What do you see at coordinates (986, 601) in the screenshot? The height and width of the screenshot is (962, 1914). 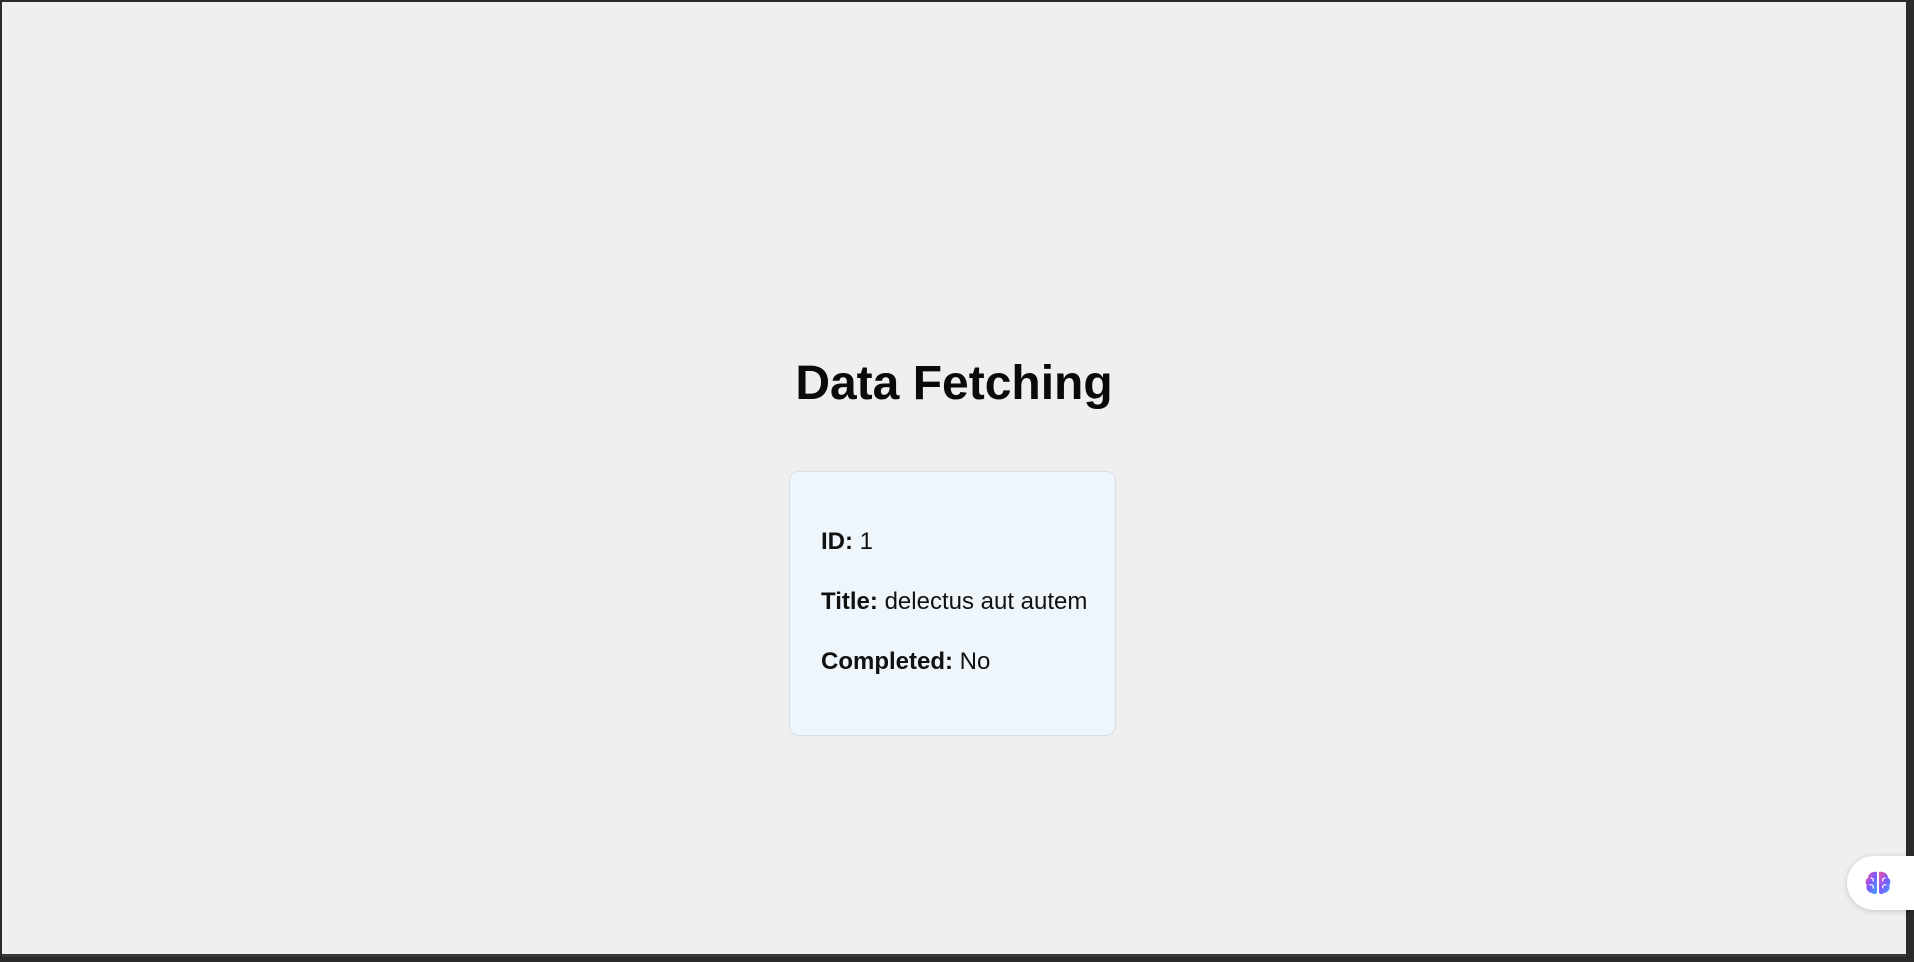 I see `todo-title-value: delectus aut autem` at bounding box center [986, 601].